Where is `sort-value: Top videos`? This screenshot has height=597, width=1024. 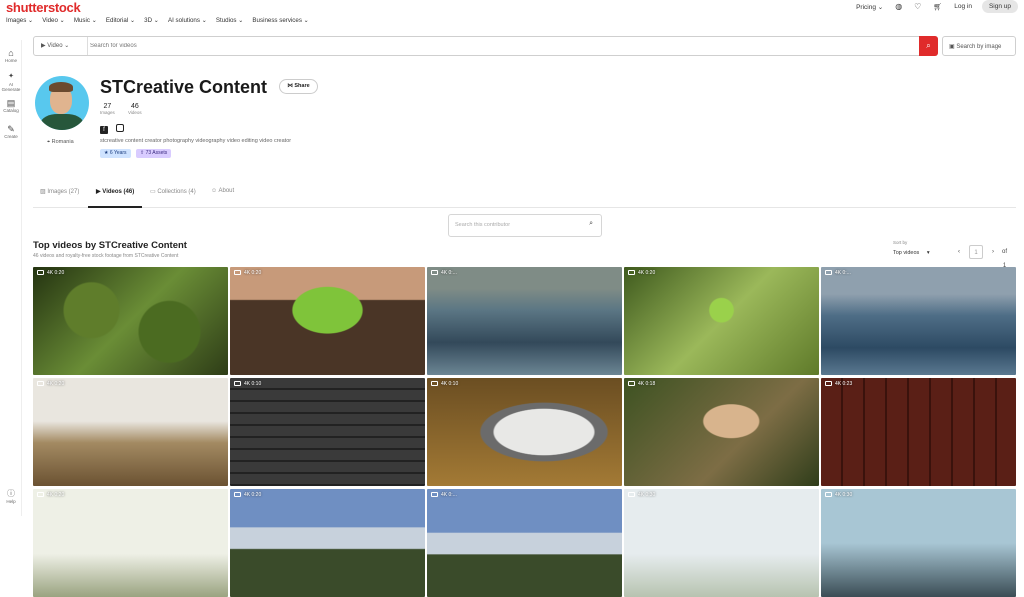
sort-value: Top videos is located at coordinates (906, 253).